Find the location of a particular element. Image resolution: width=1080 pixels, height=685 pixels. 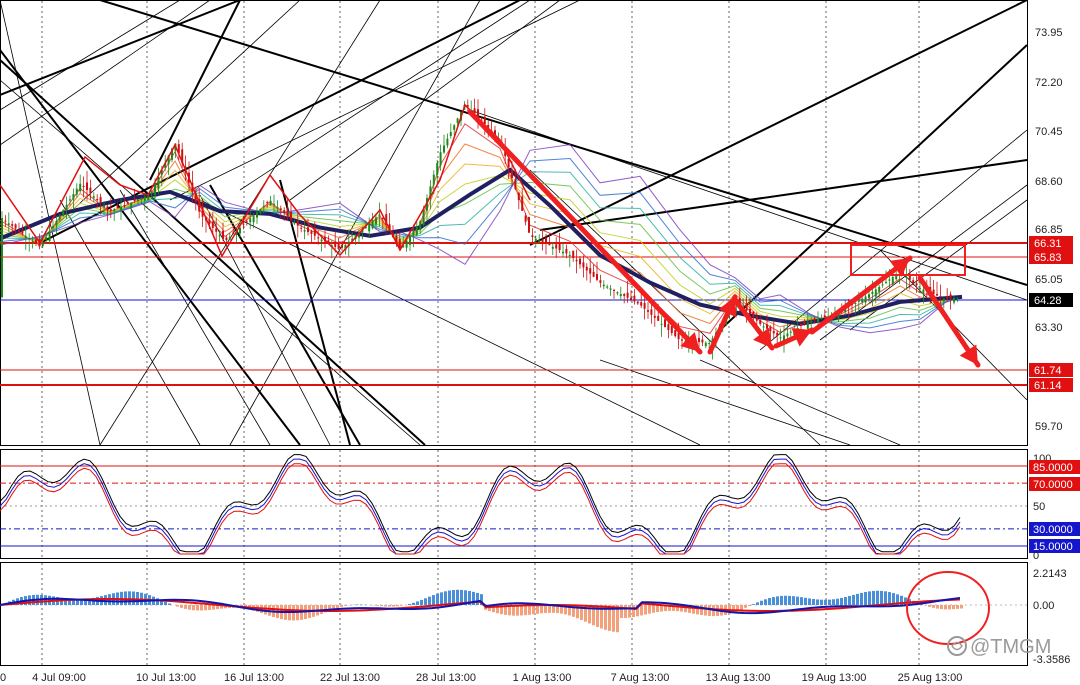

x-tick-label: 4 Jul 09:00 is located at coordinates (59, 678).